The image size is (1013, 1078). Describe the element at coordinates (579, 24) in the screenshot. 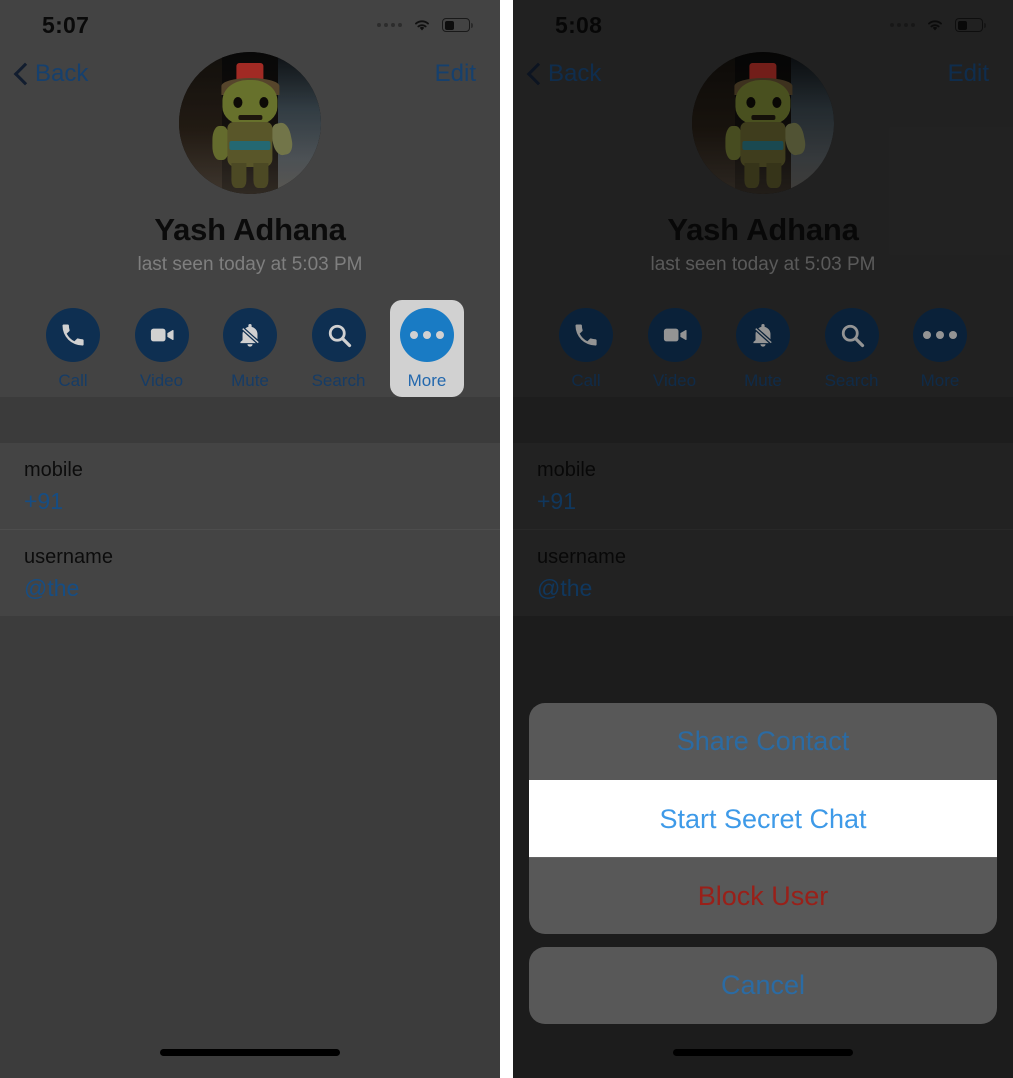

I see `status-clock: 5:08` at that location.